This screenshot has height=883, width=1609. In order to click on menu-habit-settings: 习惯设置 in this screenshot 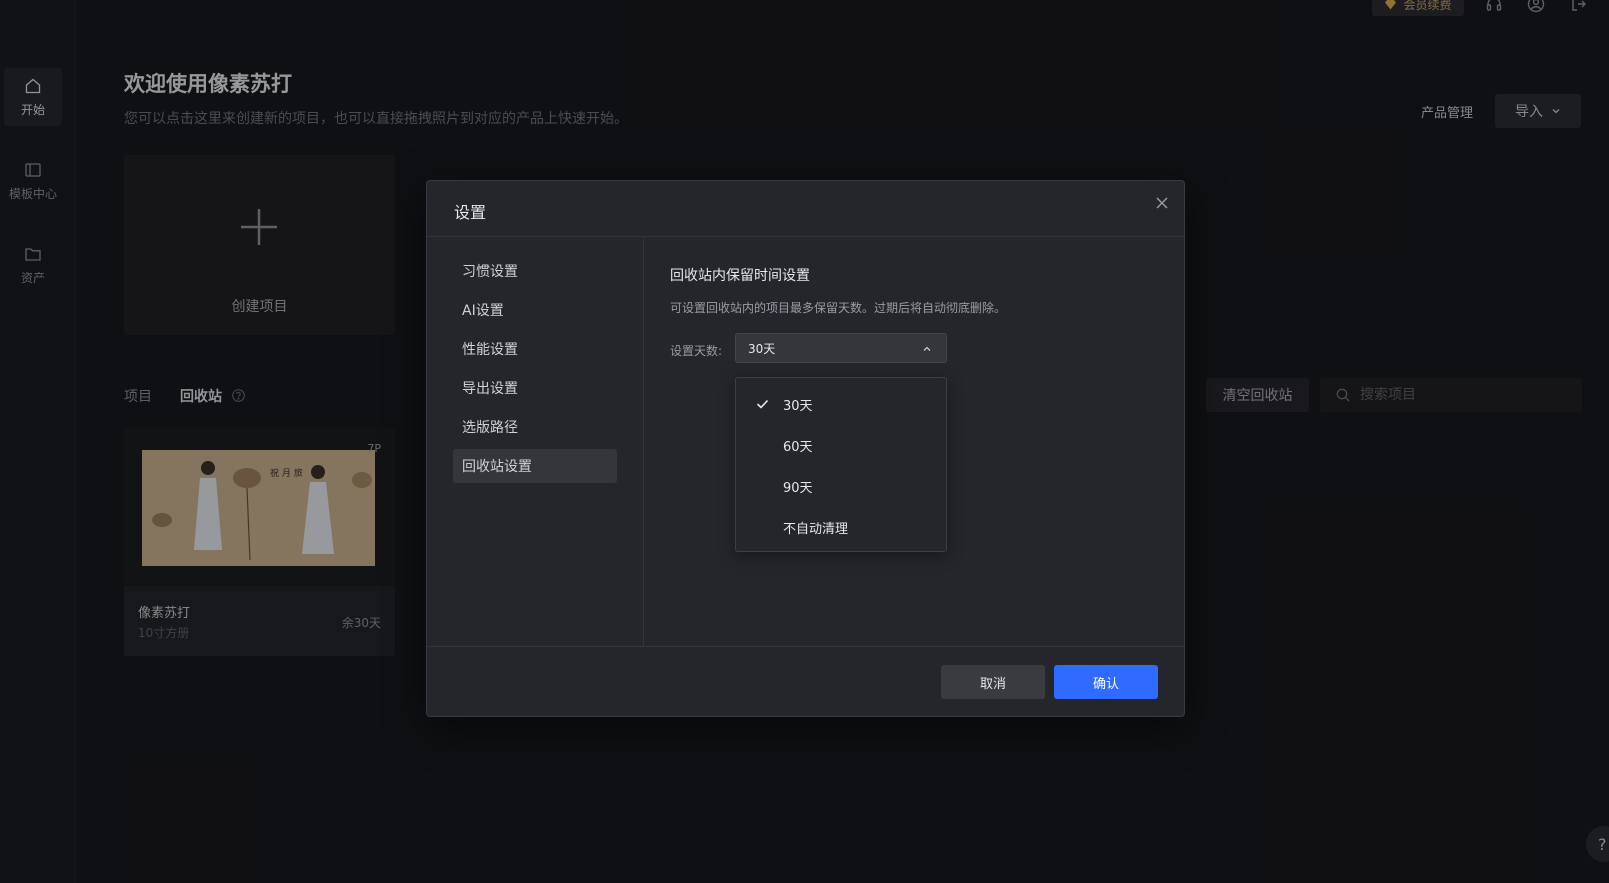, I will do `click(535, 271)`.